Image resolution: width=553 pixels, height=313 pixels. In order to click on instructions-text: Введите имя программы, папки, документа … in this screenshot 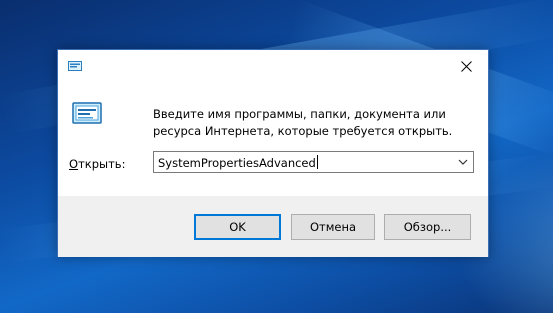, I will do `click(303, 122)`.